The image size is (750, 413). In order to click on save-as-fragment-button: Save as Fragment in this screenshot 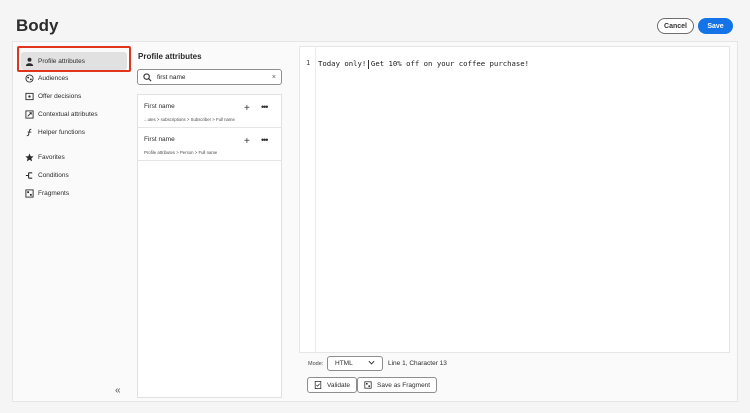, I will do `click(397, 385)`.